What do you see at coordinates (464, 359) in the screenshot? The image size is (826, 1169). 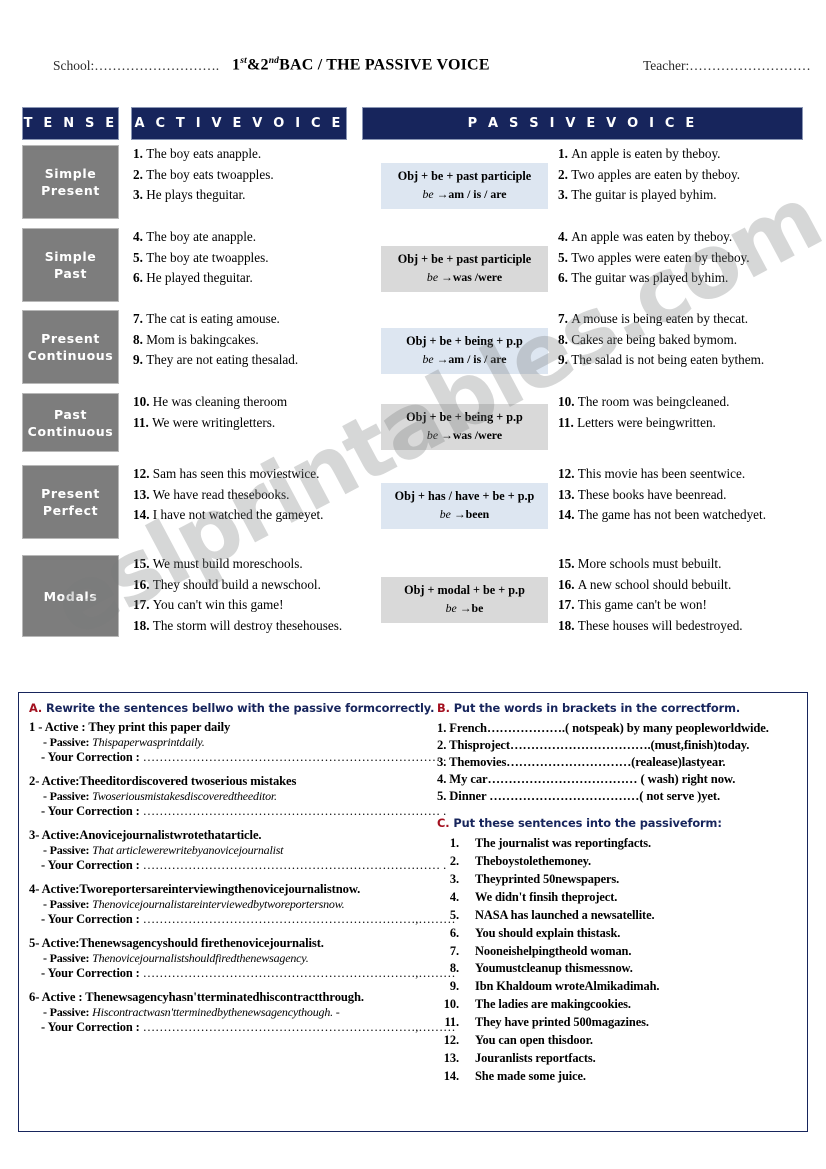 I see `formula-be-mapping: be →am / is / are` at bounding box center [464, 359].